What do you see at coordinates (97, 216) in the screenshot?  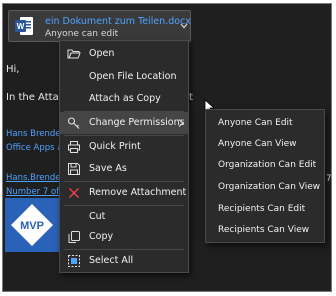 I see `menu-item-label: Cut` at bounding box center [97, 216].